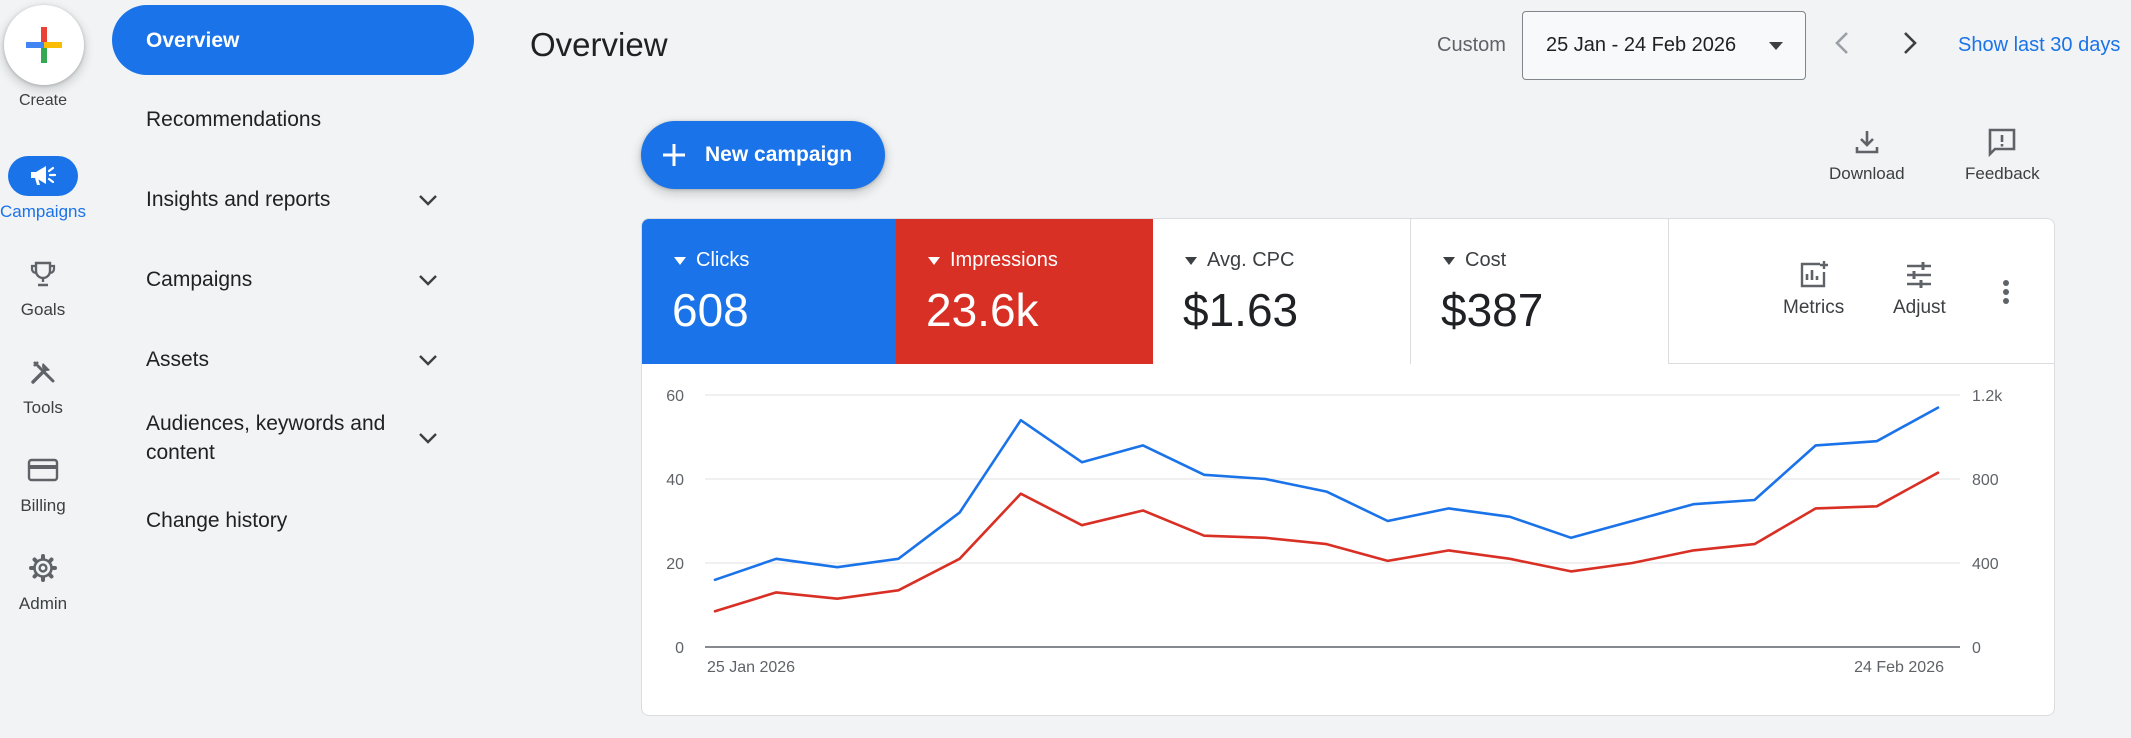  Describe the element at coordinates (1867, 173) in the screenshot. I see `download-label: Download` at that location.